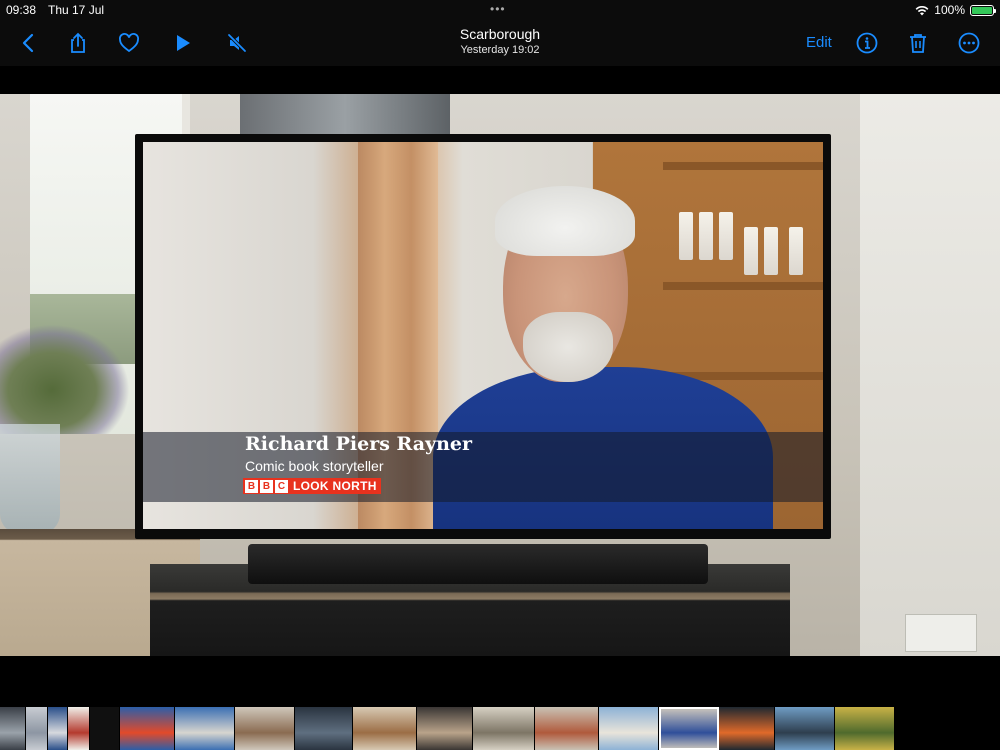 The image size is (1000, 750). Describe the element at coordinates (314, 466) in the screenshot. I see `caption-role: Comic book storyteller` at that location.